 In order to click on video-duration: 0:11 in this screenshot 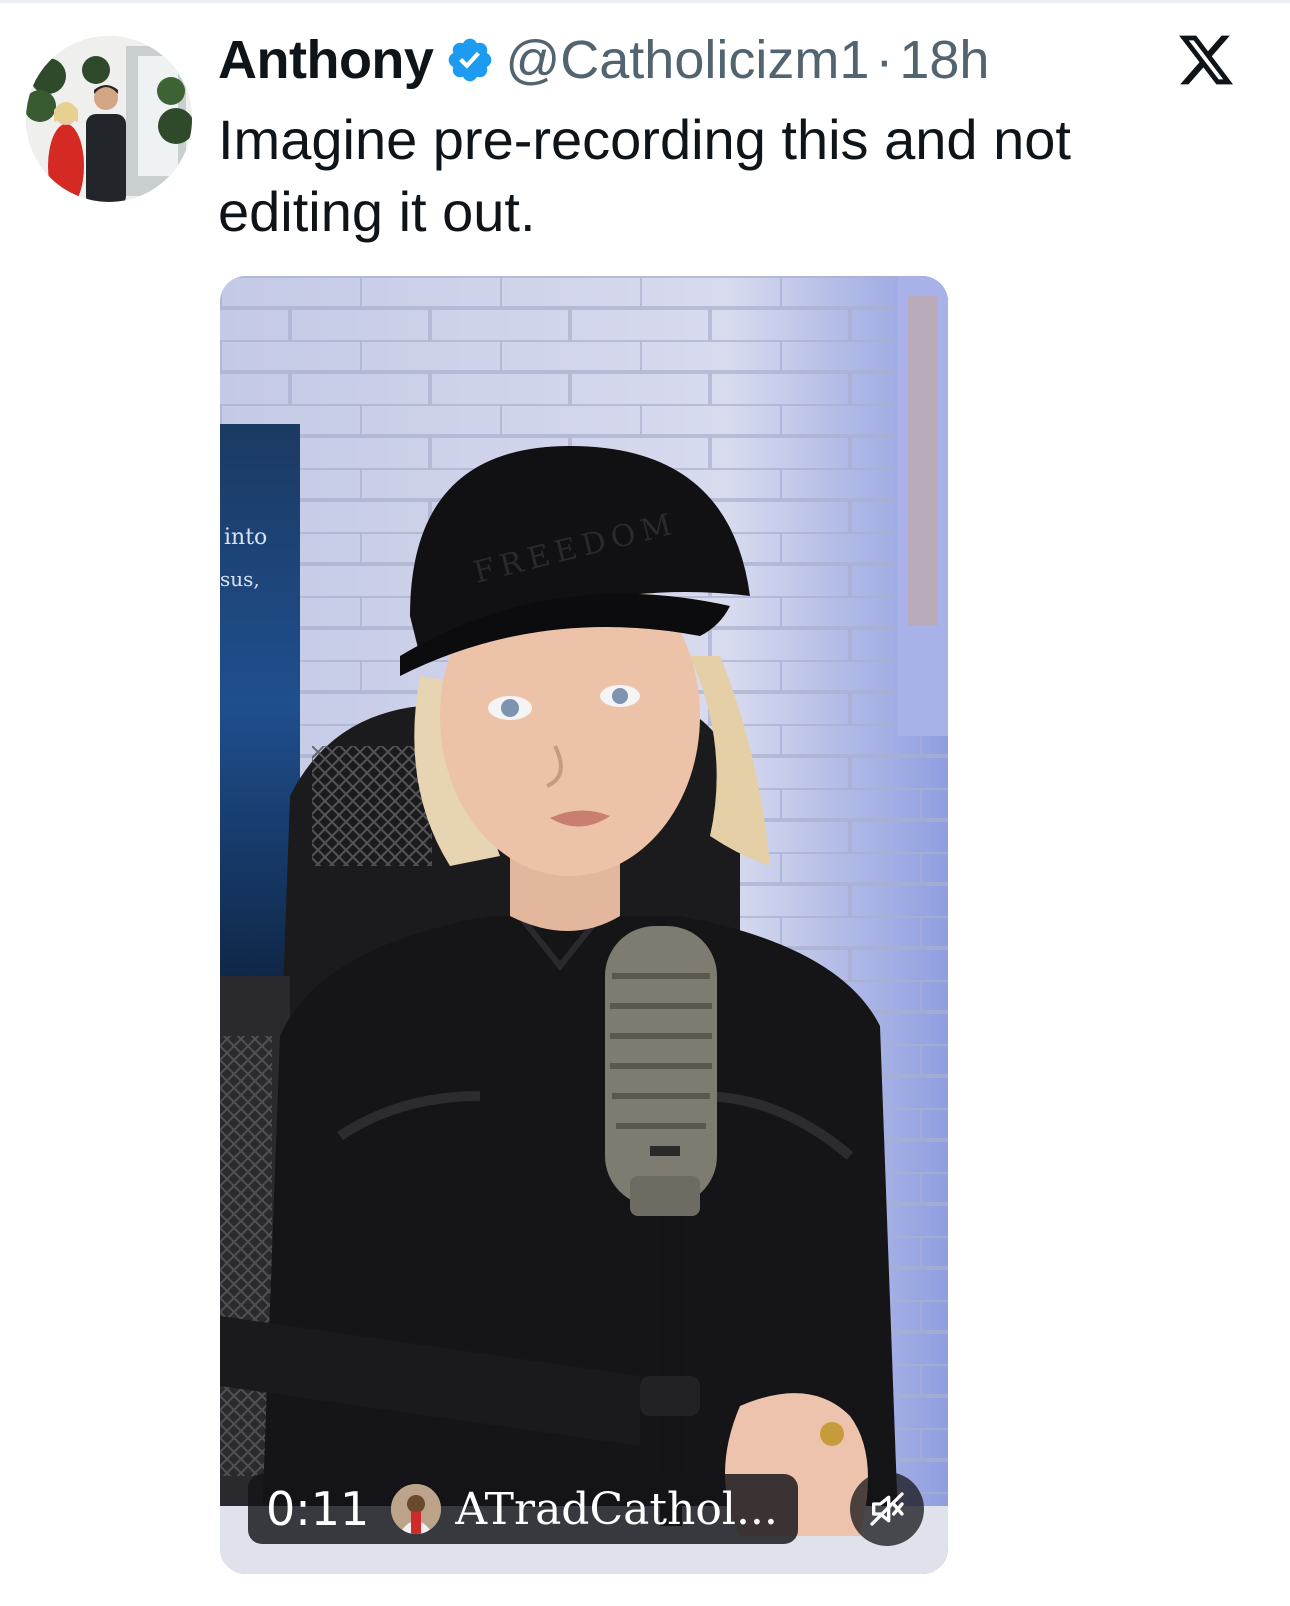, I will do `click(318, 1509)`.